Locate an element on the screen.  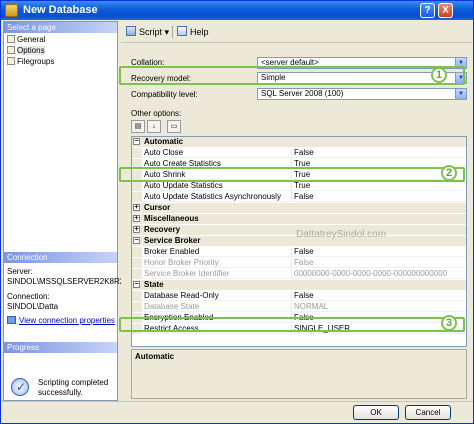
grid-property-name: Honor Broker Priority is located at coordinates (218, 263).